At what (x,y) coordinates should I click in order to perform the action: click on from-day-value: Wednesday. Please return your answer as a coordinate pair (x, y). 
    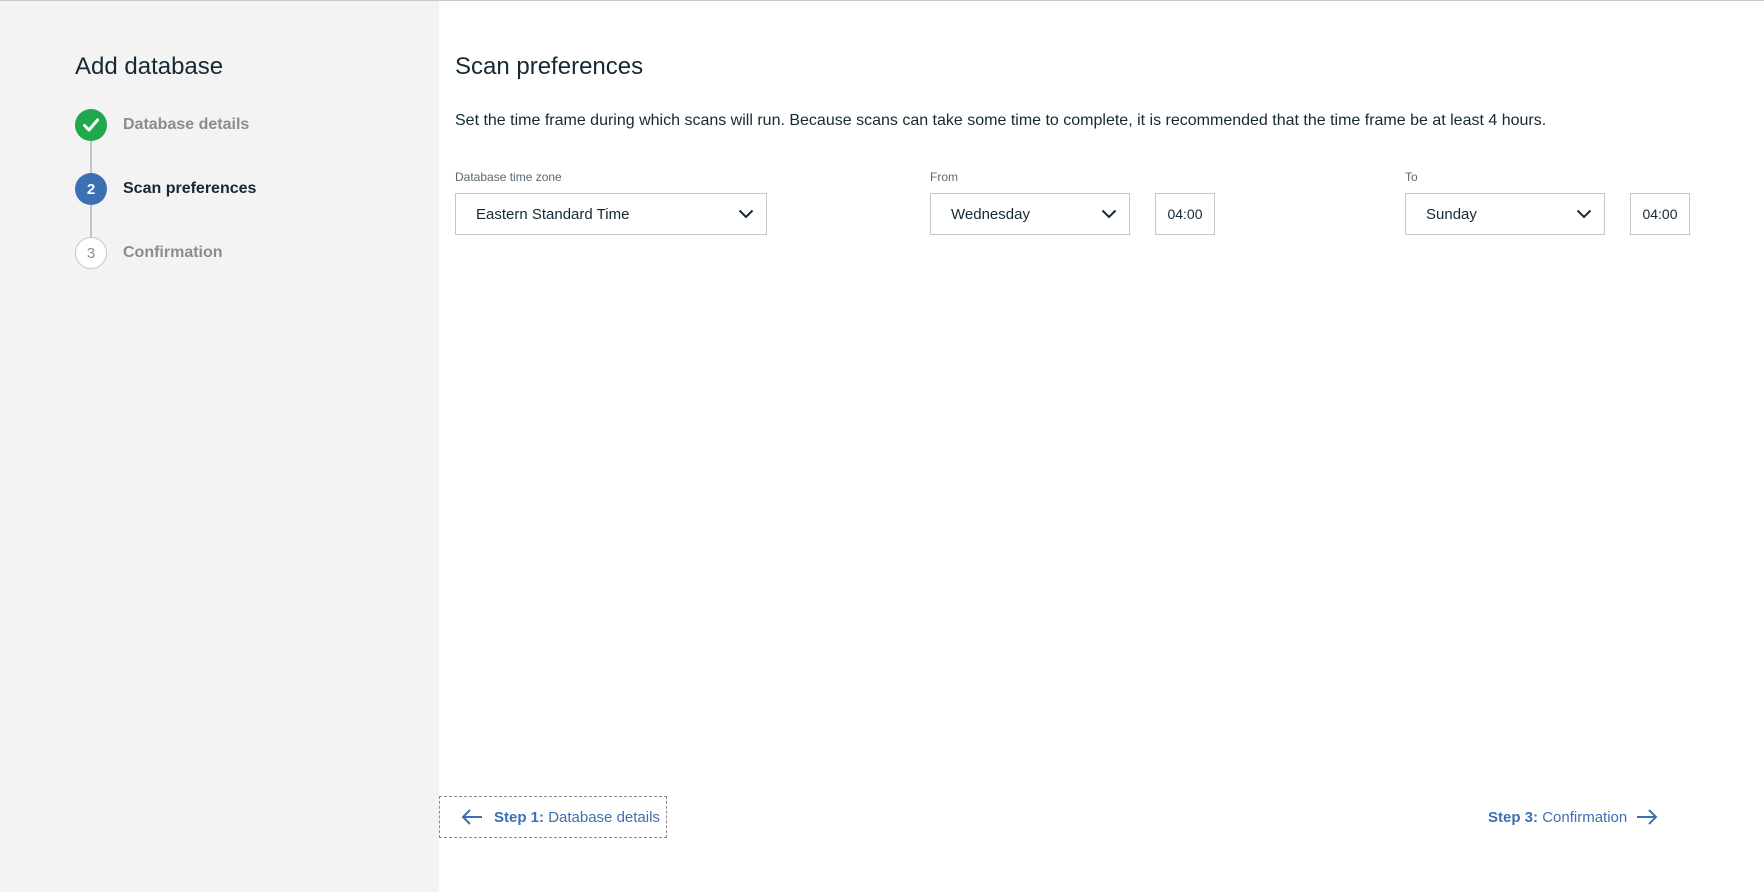
    Looking at the image, I should click on (990, 214).